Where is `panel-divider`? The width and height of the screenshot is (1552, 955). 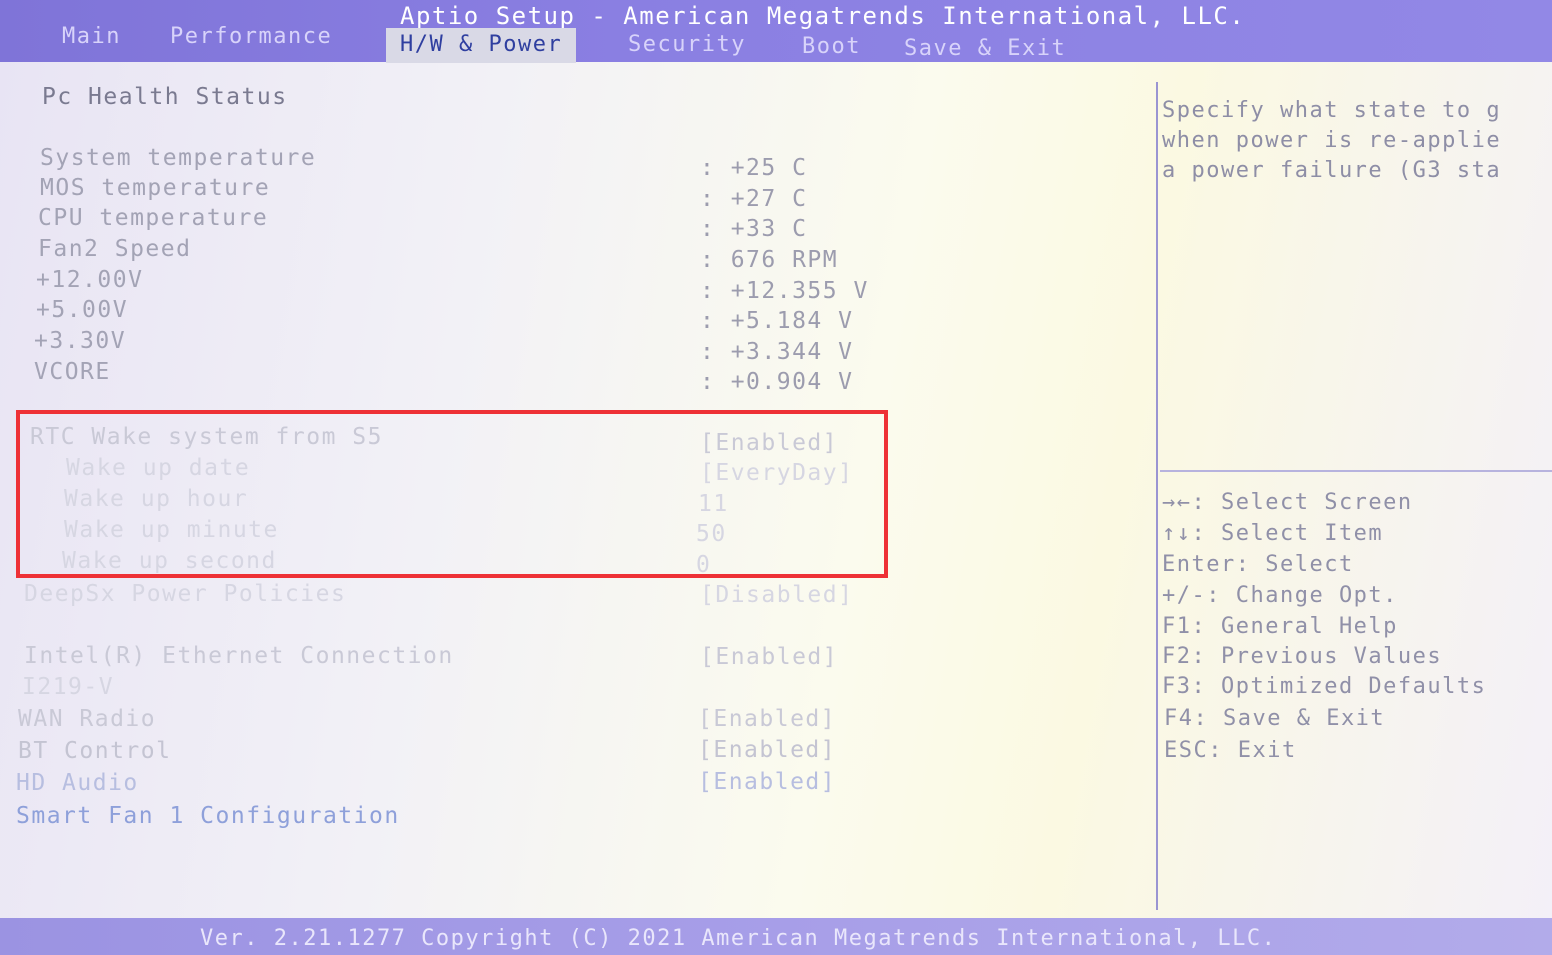
panel-divider is located at coordinates (1157, 496).